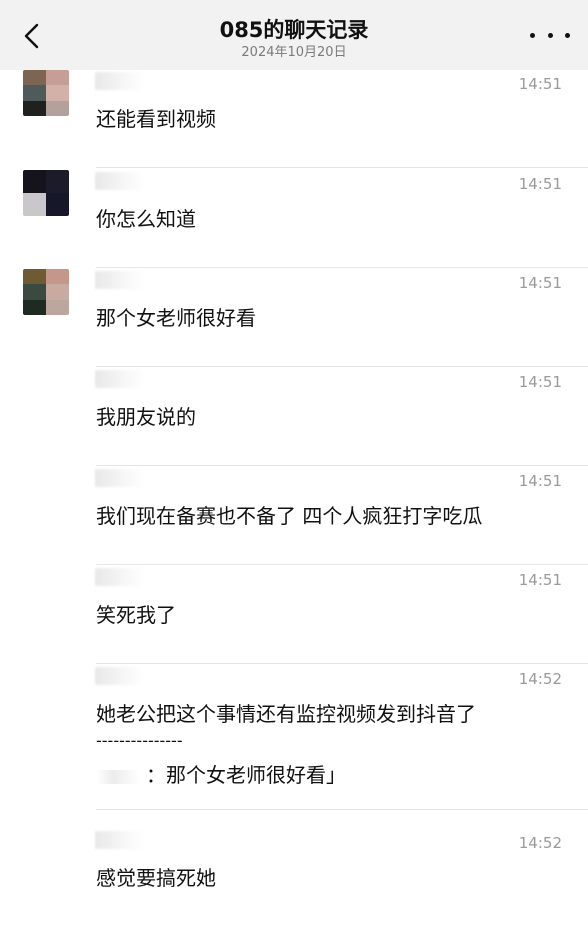 The height and width of the screenshot is (927, 588). Describe the element at coordinates (246, 775) in the screenshot. I see `quoted-text: ：那个女老师很好看」` at that location.